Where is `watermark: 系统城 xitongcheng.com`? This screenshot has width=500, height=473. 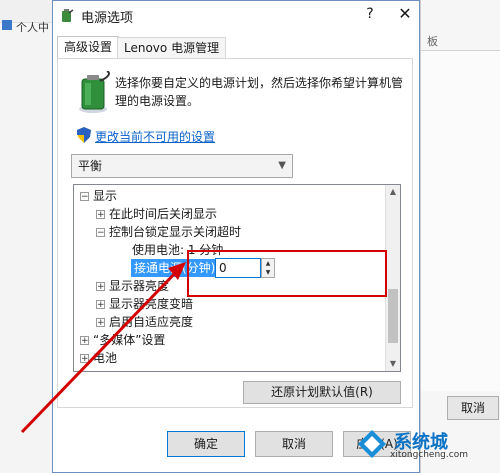 watermark: 系统城 xitongcheng.com is located at coordinates (425, 445).